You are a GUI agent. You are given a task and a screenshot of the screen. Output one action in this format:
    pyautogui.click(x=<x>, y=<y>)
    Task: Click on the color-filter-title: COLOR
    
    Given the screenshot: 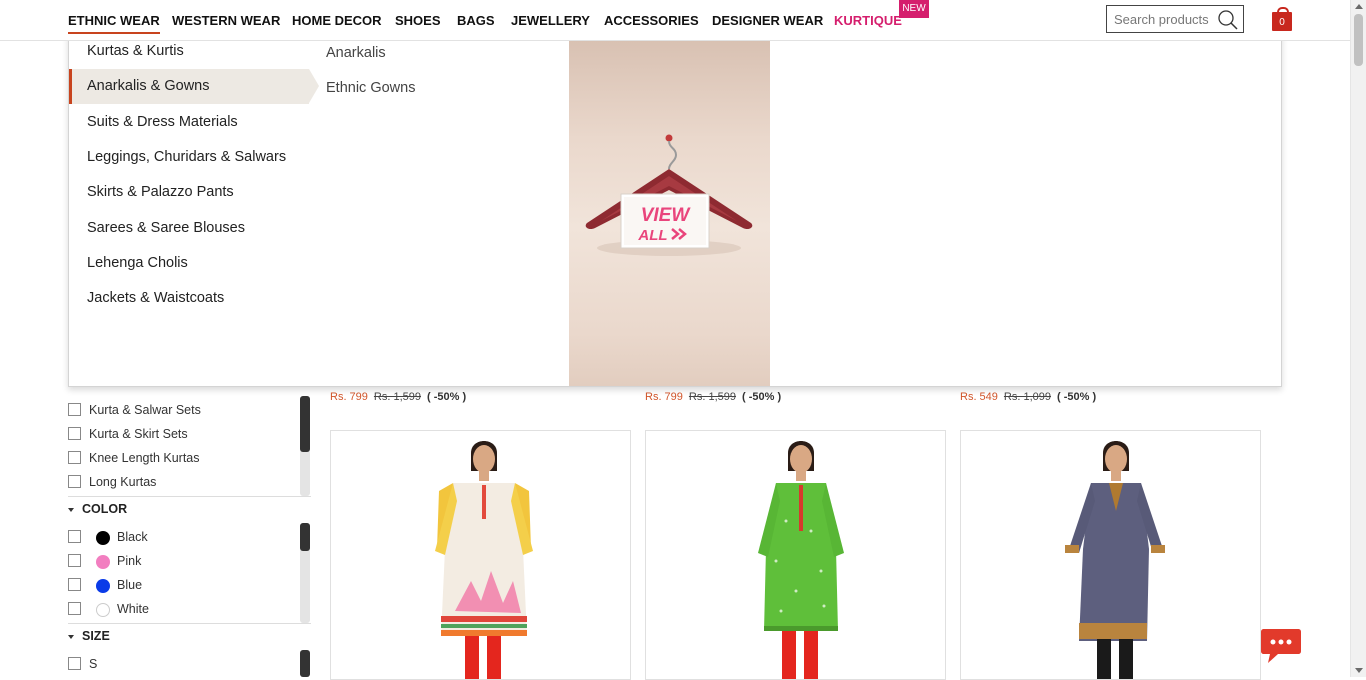 What is the action you would take?
    pyautogui.click(x=105, y=509)
    